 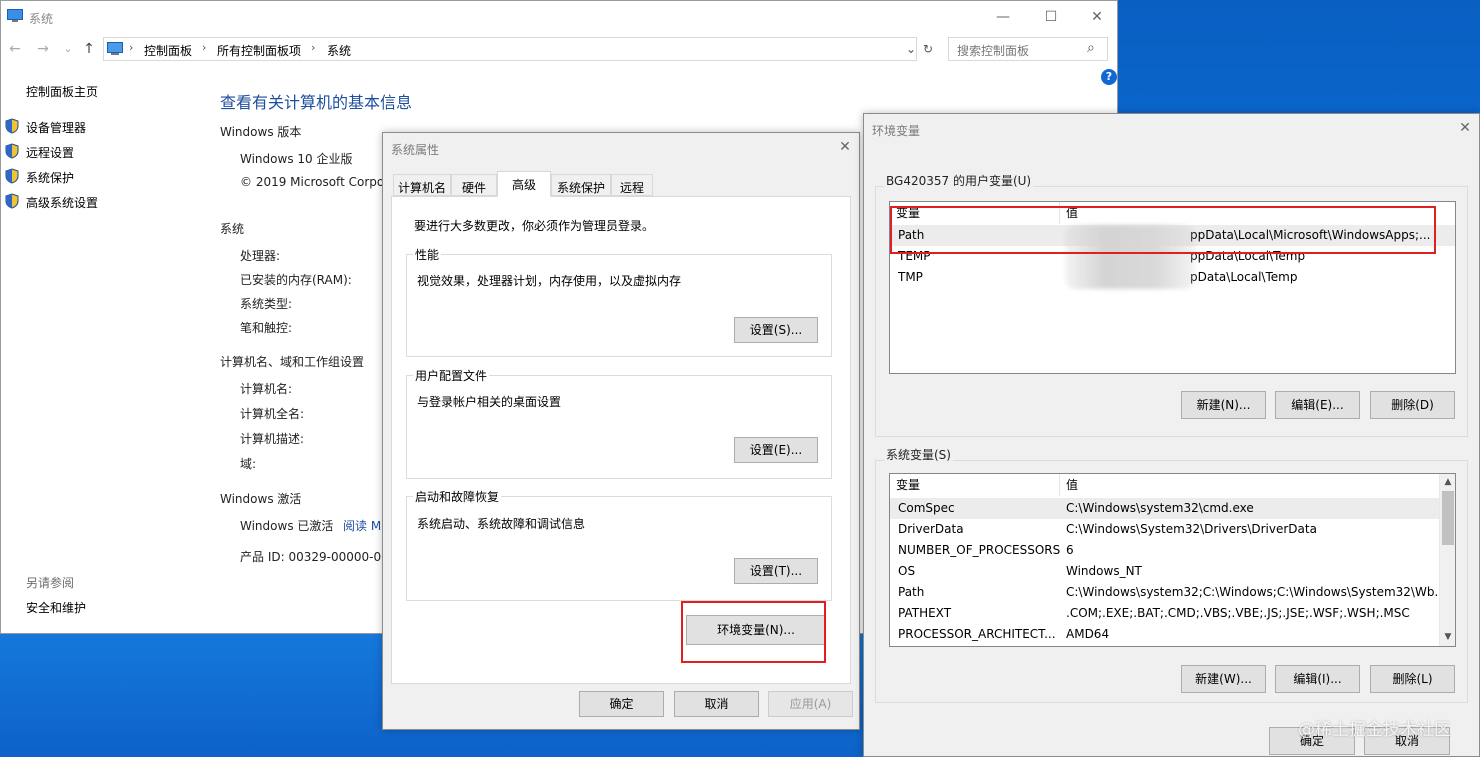 I want to click on column-header-value: 值, so click(x=1249, y=485).